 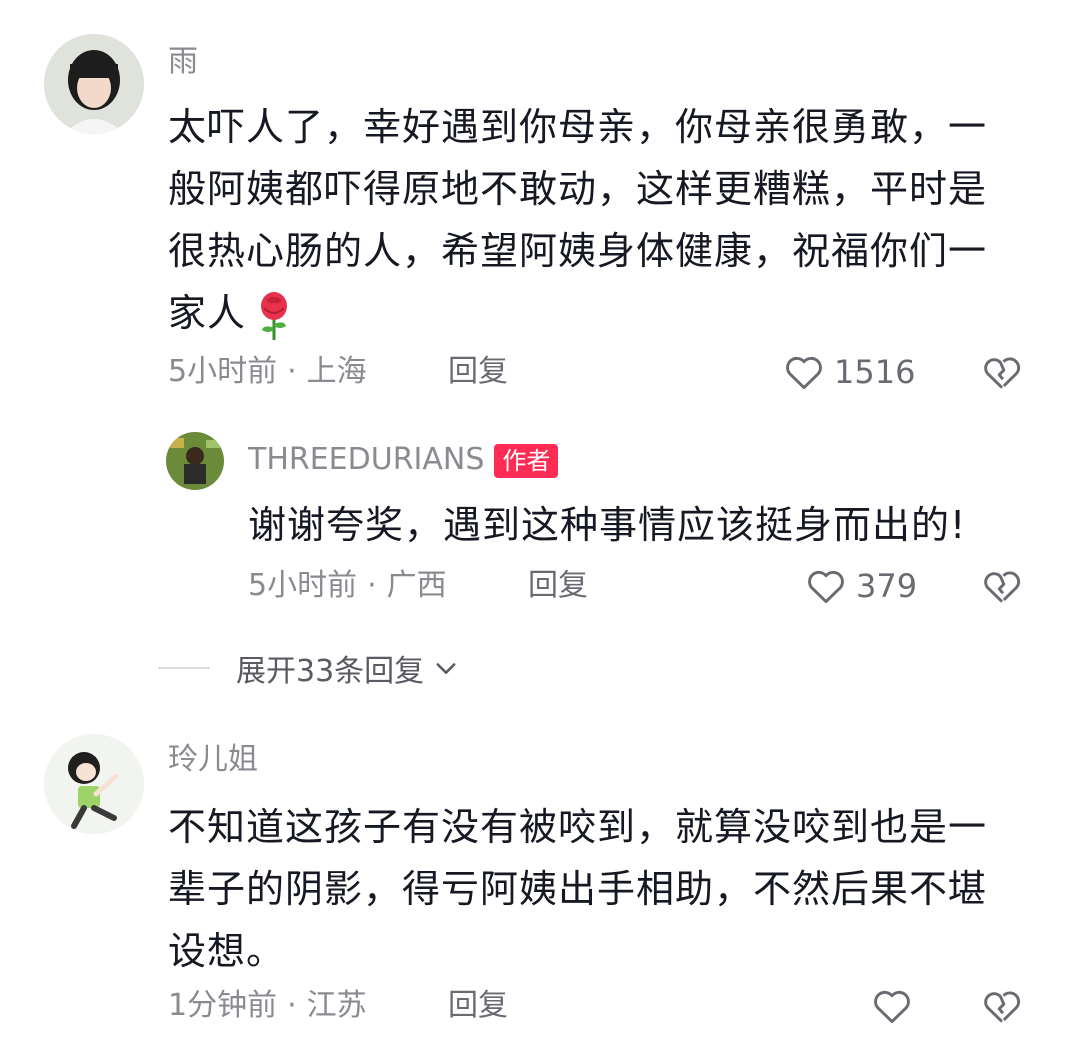 I want to click on like-count: 1516, so click(x=875, y=372).